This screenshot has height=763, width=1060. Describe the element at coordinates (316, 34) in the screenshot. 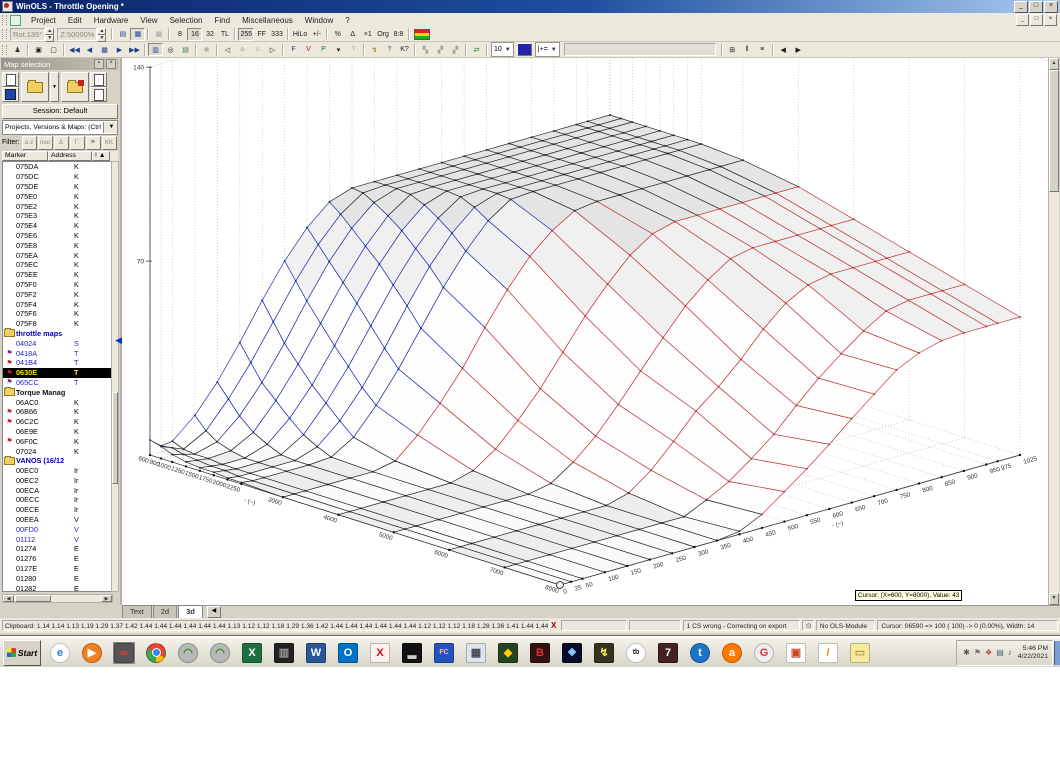

I see `format-signed-button: +/-` at that location.